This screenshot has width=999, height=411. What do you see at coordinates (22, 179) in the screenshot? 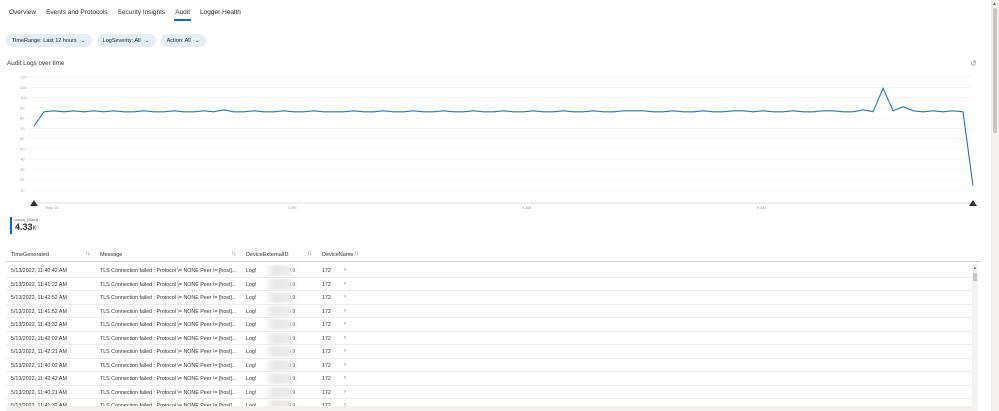
I see `y-tick-label: 20` at bounding box center [22, 179].